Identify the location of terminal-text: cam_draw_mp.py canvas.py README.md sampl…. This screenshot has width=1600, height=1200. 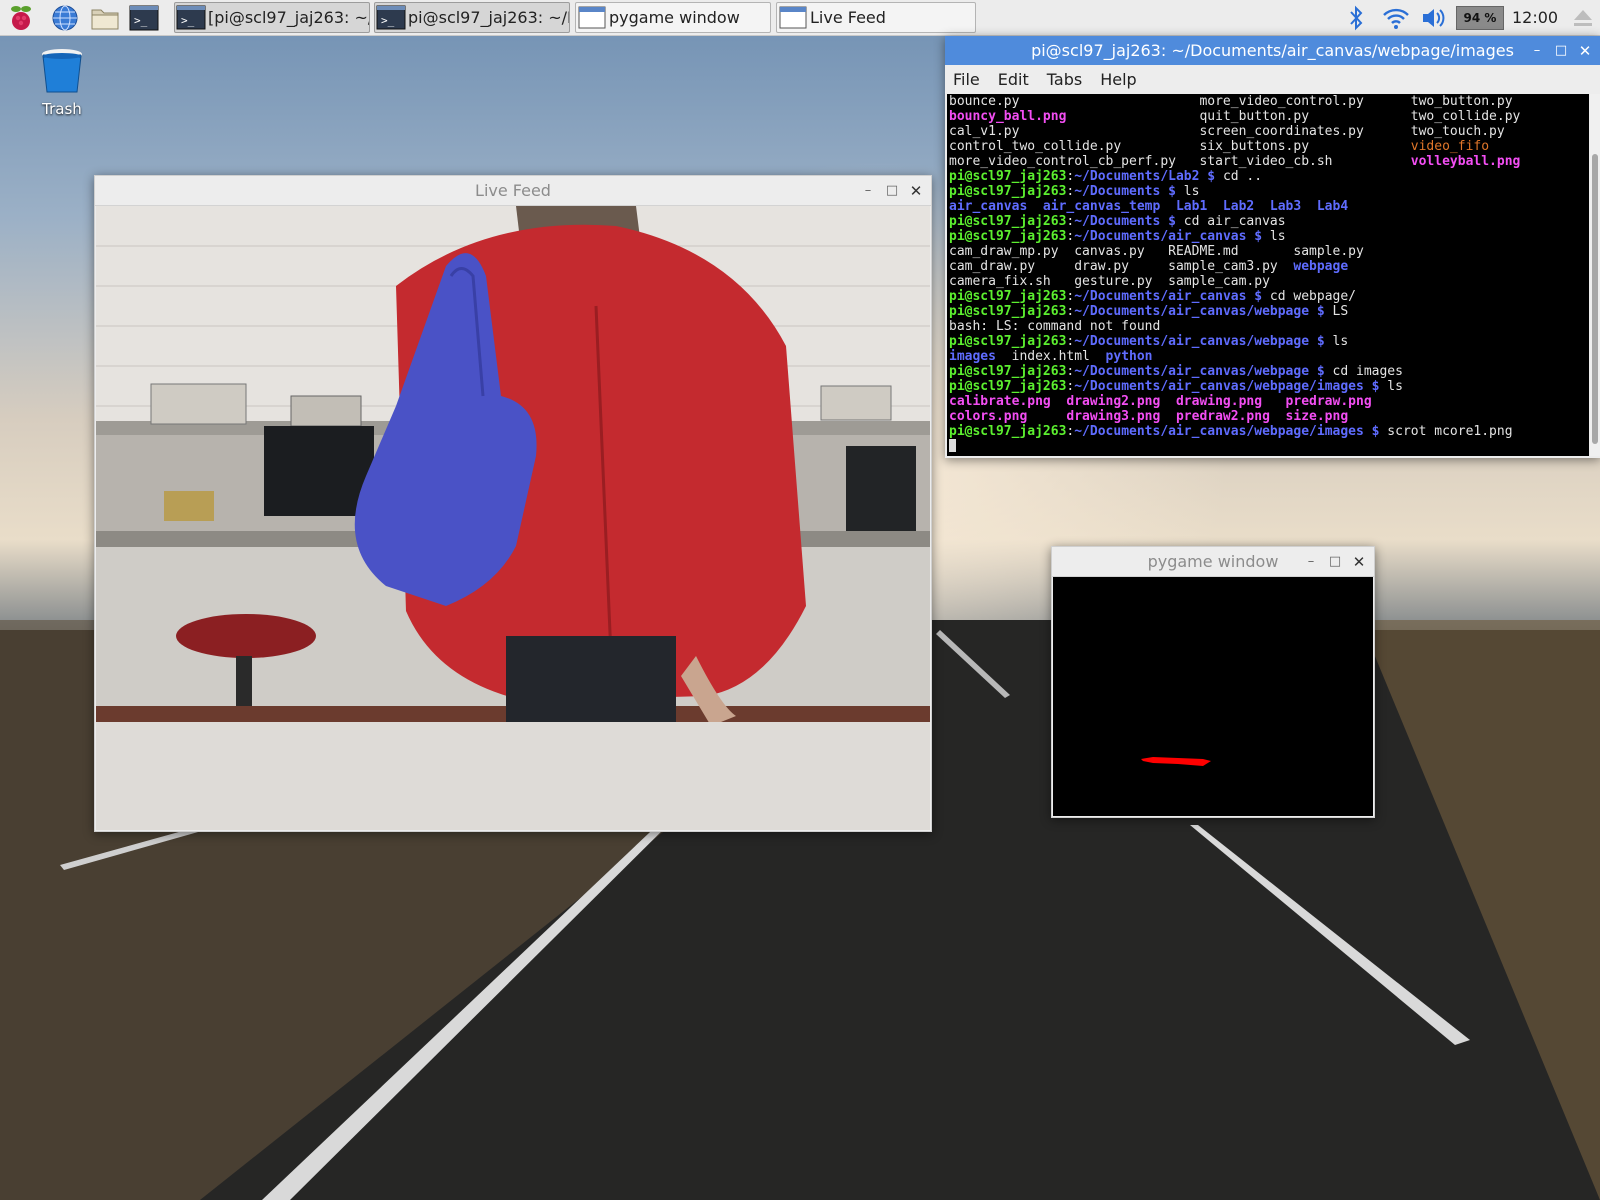
(1156, 251).